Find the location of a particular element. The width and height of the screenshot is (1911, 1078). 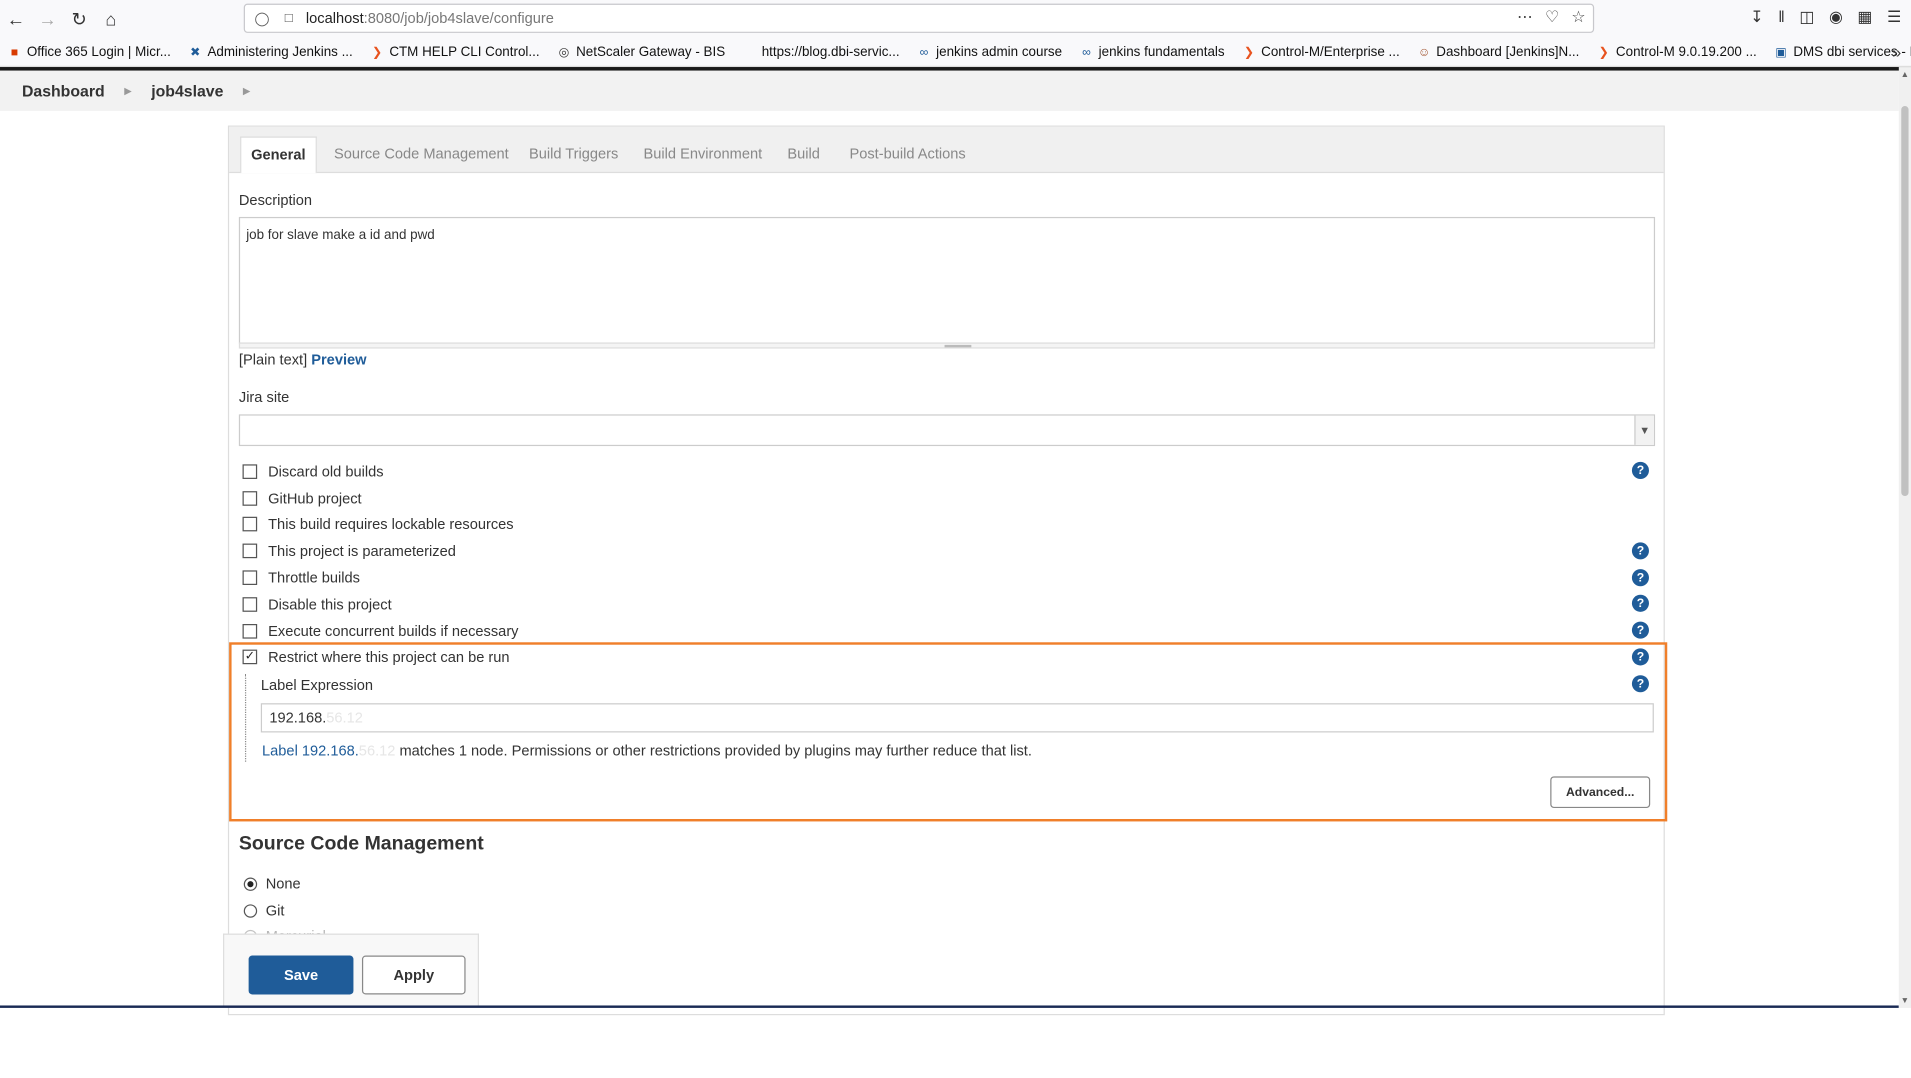

bookmark-label: jenkins fundamentals is located at coordinates (1161, 52).